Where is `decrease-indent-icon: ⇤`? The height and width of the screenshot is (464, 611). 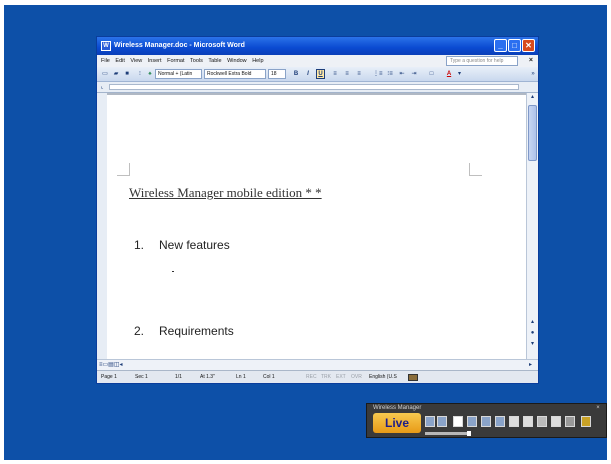 decrease-indent-icon: ⇤ is located at coordinates (402, 74).